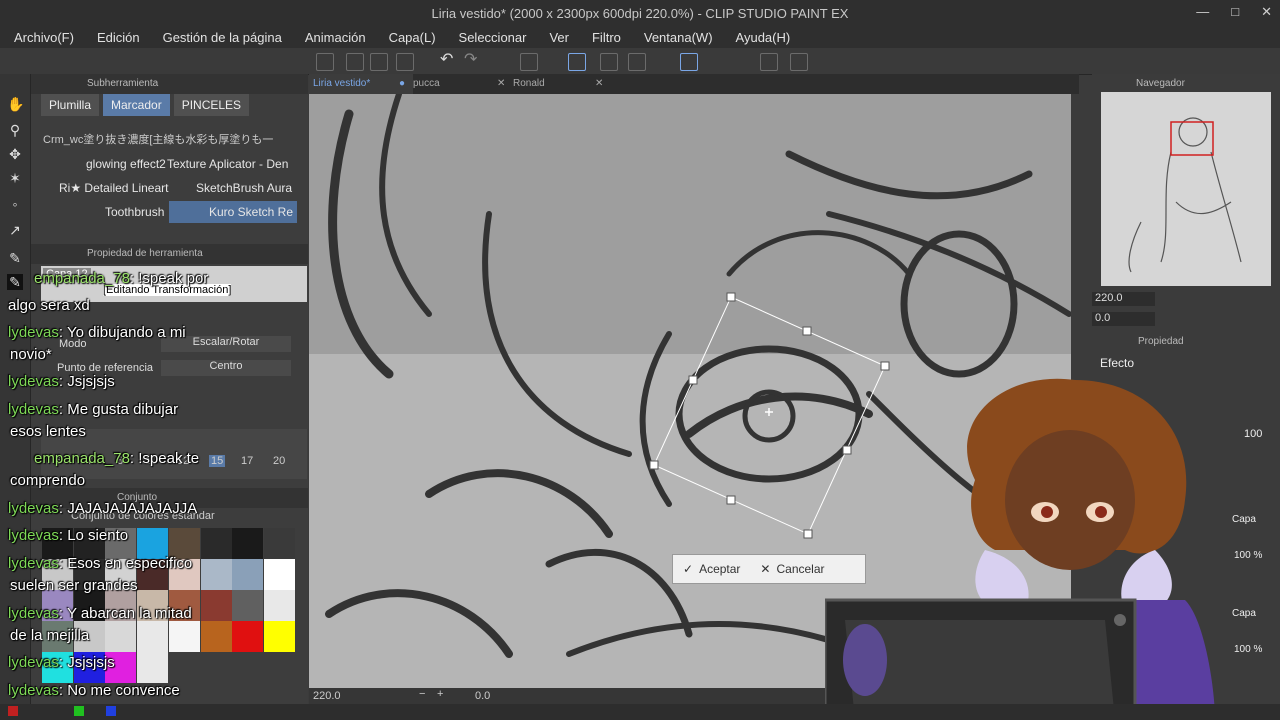  Describe the element at coordinates (211, 105) in the screenshot. I see `tab-pinceles: PINCELES` at that location.